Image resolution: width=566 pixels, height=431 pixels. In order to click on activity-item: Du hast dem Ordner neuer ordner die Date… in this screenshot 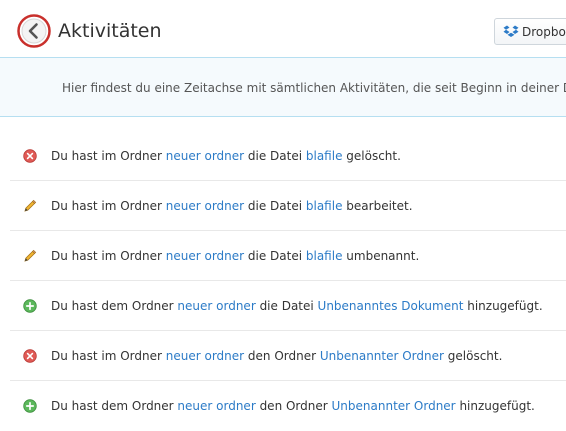, I will do `click(288, 306)`.